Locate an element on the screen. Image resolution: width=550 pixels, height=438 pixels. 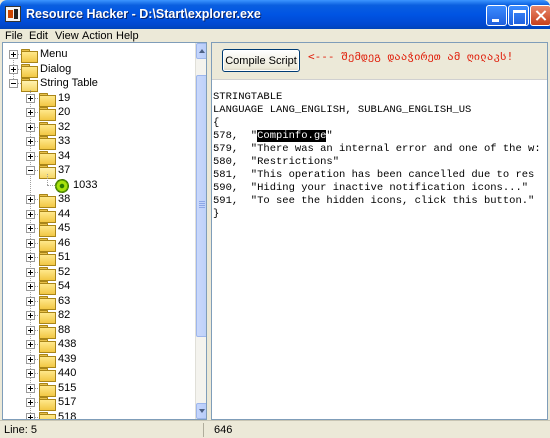
tree-item-label: 518 is located at coordinates (67, 415).